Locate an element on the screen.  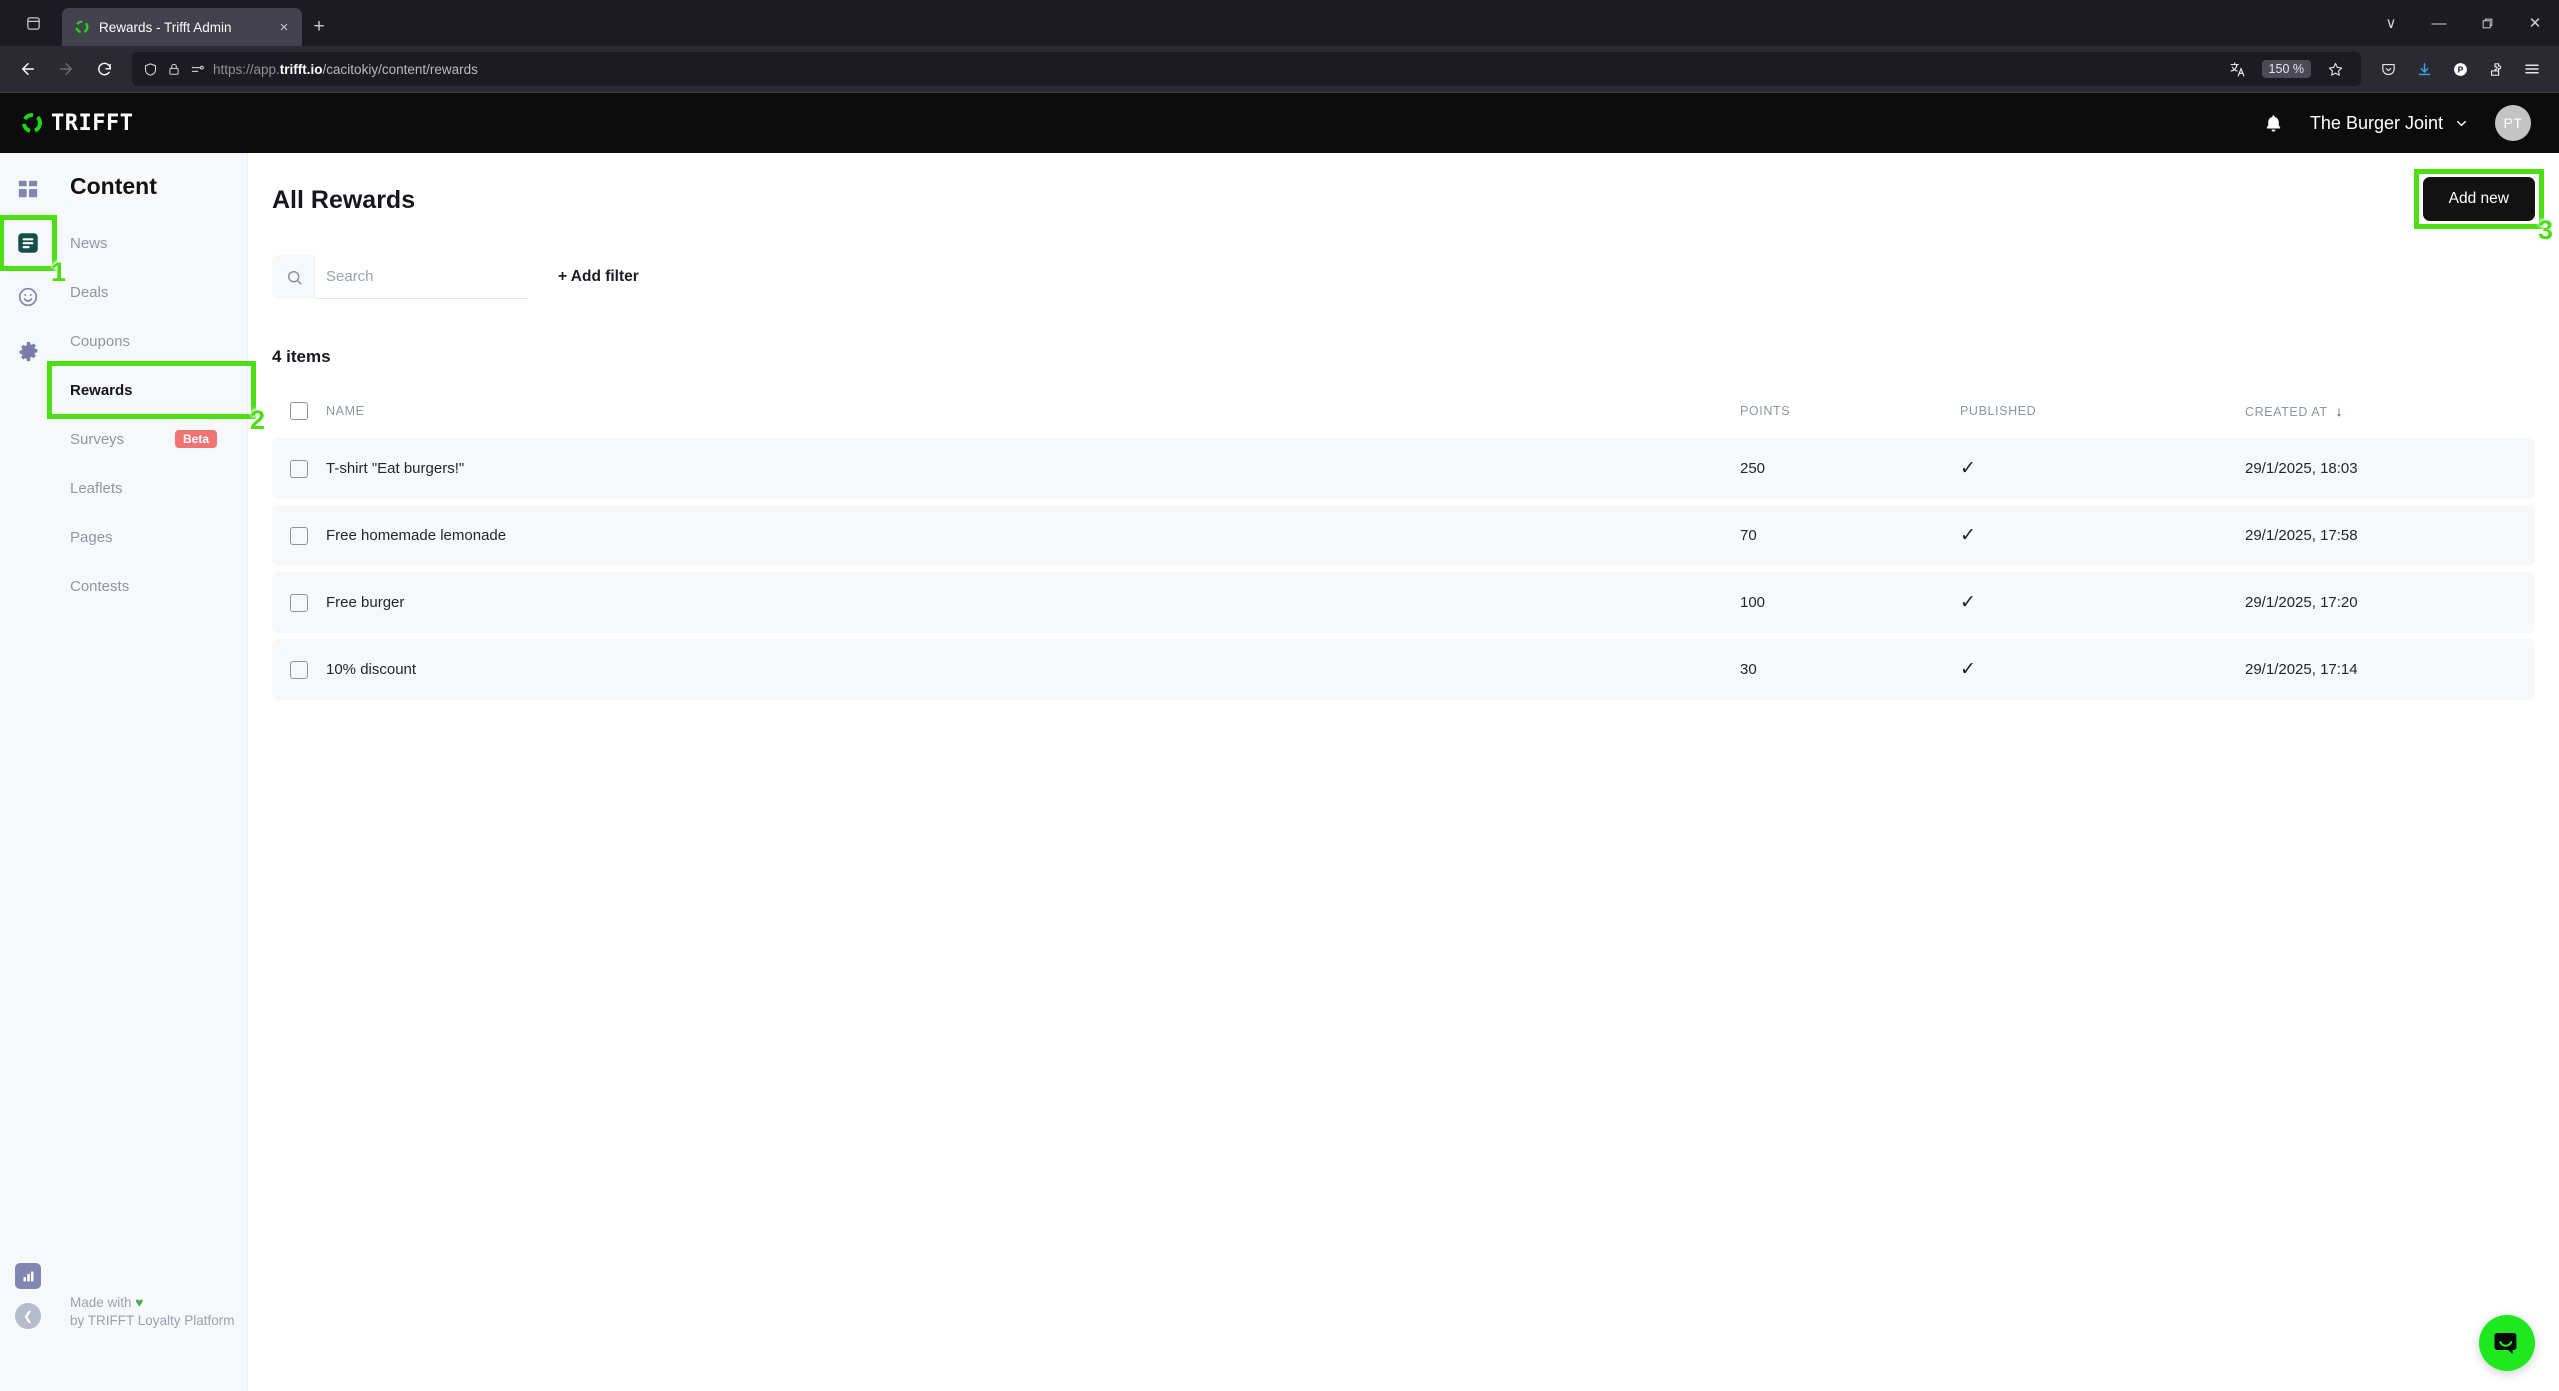
table-row: 10% discount 30 ✓ 29/1/2025, 17:14 is located at coordinates (1403, 669).